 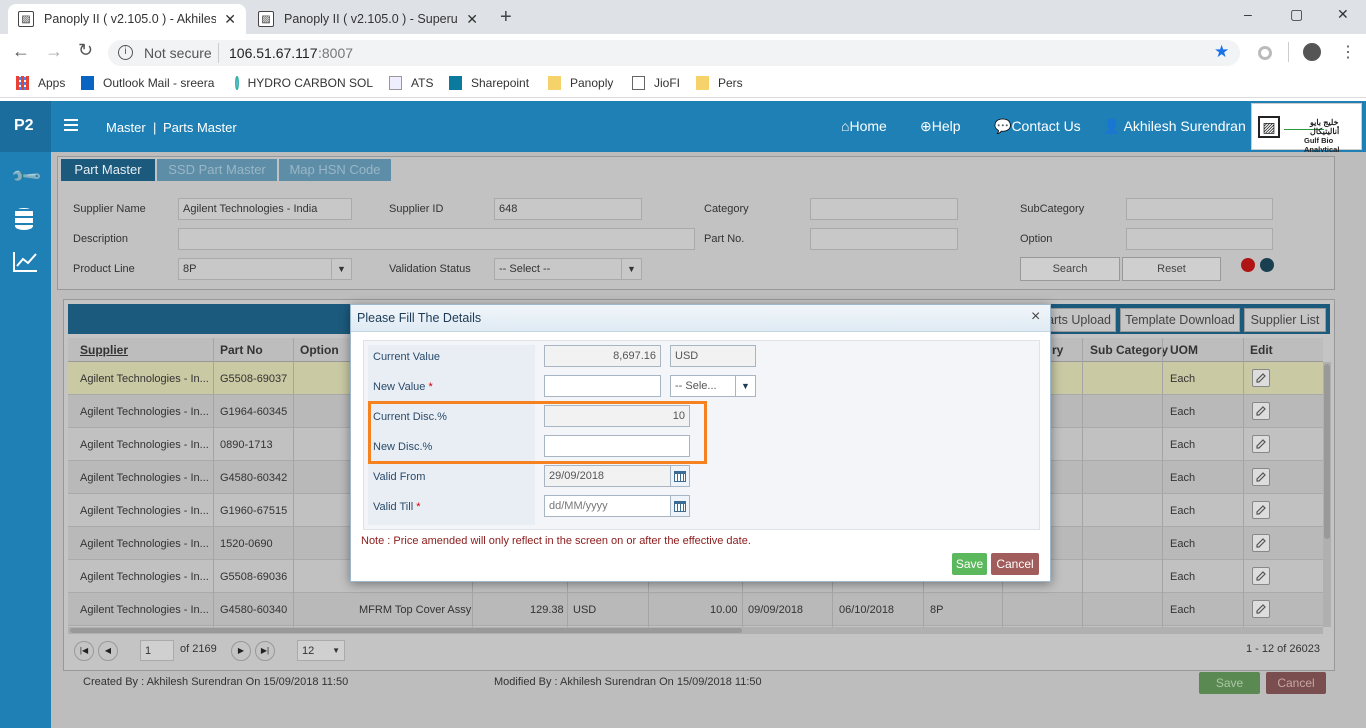 What do you see at coordinates (241, 350) in the screenshot?
I see `column-part-no: Part No` at bounding box center [241, 350].